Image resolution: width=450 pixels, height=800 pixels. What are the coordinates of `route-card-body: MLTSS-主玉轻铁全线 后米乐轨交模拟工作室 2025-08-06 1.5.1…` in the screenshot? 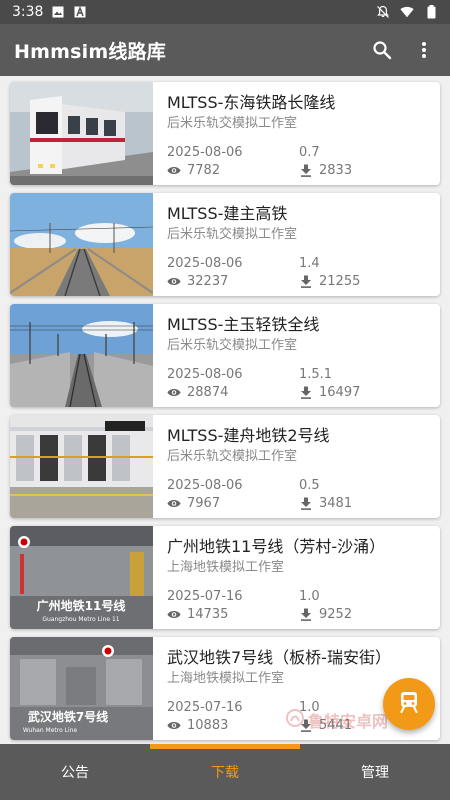 It's located at (296, 355).